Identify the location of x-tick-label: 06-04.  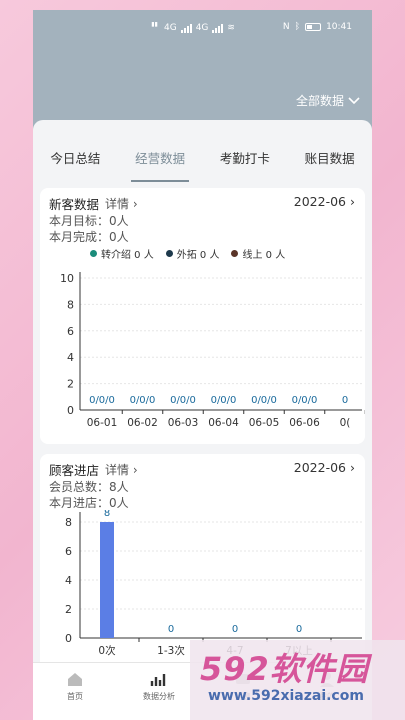
(223, 423).